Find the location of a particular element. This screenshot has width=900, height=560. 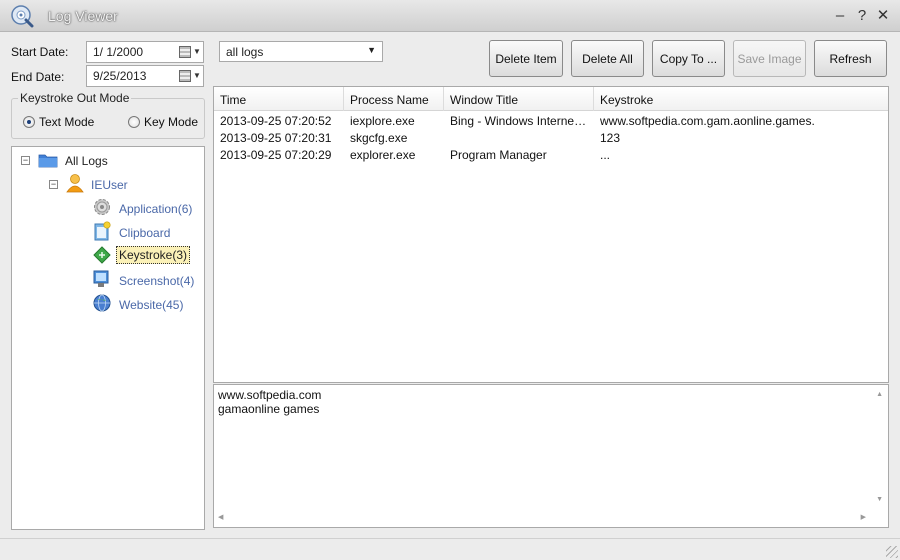

folder-icon is located at coordinates (48, 161).